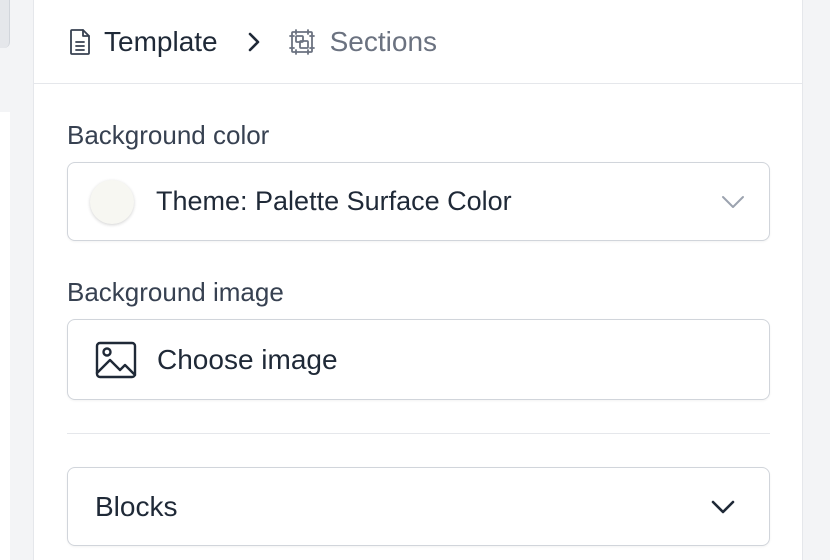  What do you see at coordinates (303, 42) in the screenshot?
I see `sections-icon` at bounding box center [303, 42].